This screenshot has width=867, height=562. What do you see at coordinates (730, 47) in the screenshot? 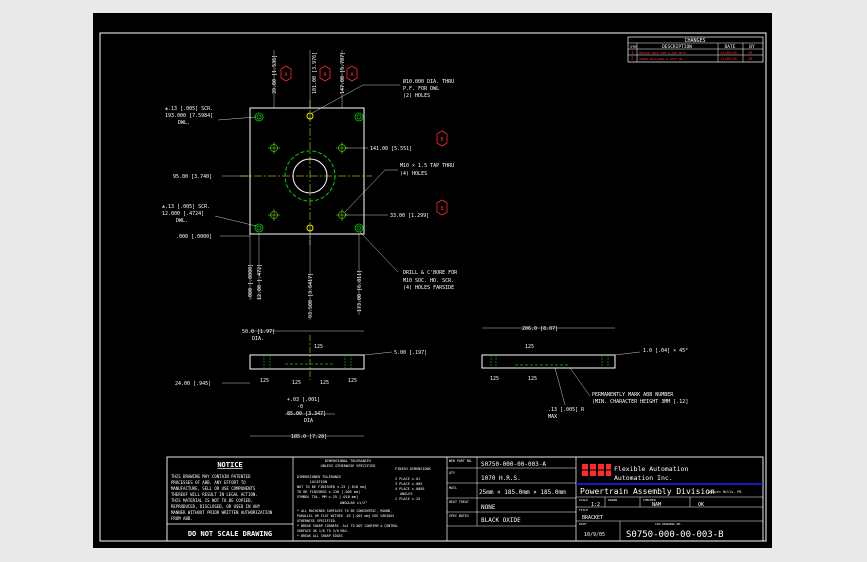
I see `changes-header-date: DATE` at bounding box center [730, 47].